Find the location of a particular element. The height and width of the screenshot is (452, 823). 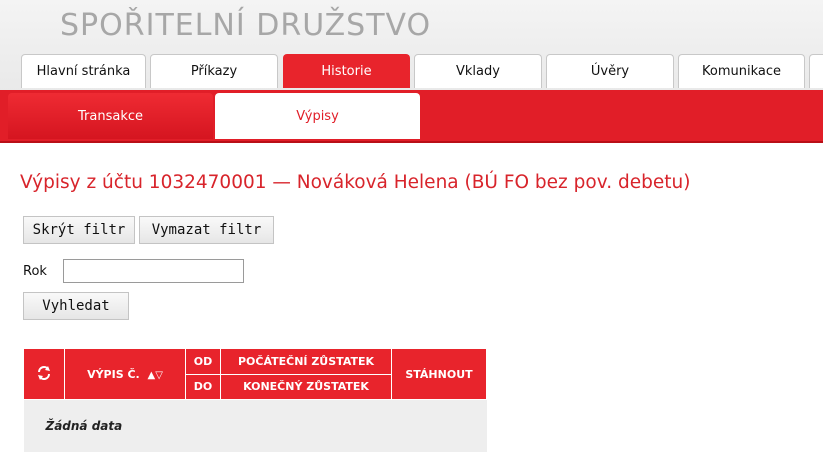

subtab-statements: Výpisy is located at coordinates (317, 116).